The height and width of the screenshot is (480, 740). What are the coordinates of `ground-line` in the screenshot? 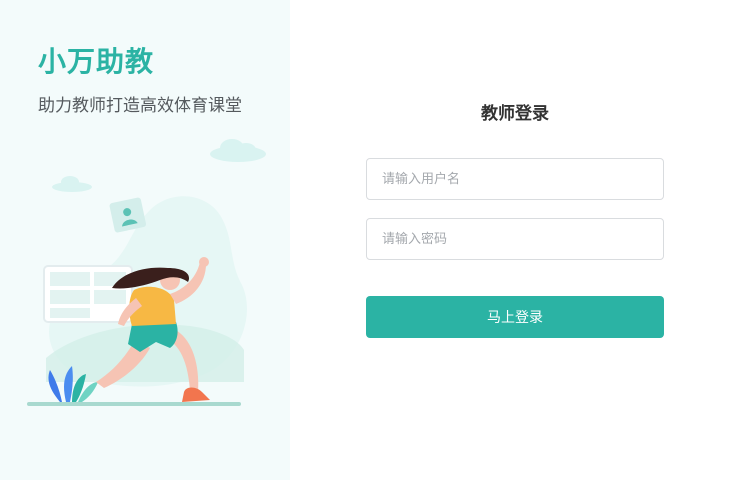 It's located at (134, 404).